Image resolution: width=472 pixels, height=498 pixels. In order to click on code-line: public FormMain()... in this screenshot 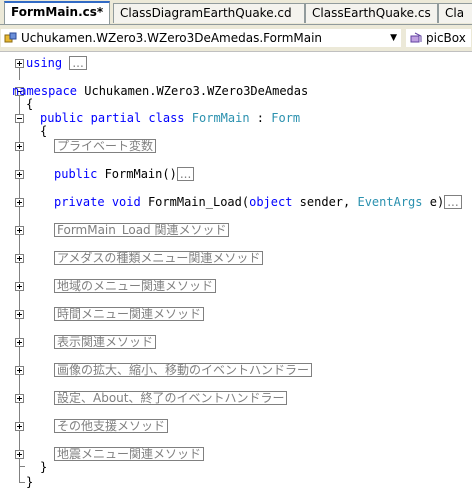, I will do `click(236, 180)`.